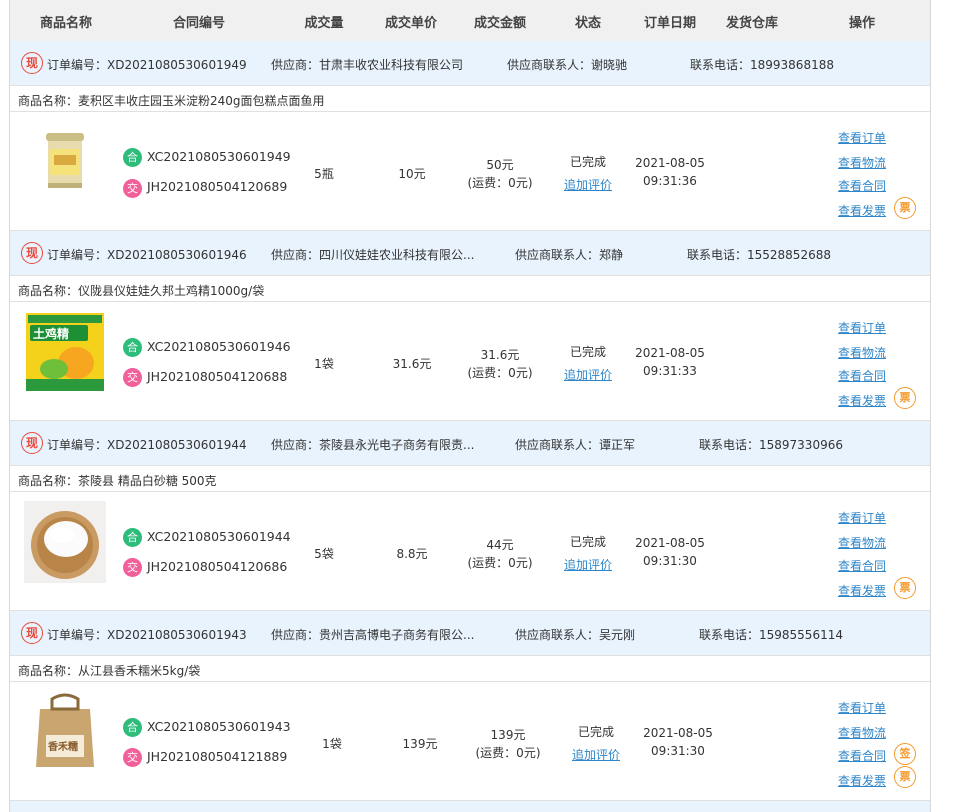  What do you see at coordinates (63, 746) in the screenshot?
I see `rice-bag-label: 香禾糯` at bounding box center [63, 746].